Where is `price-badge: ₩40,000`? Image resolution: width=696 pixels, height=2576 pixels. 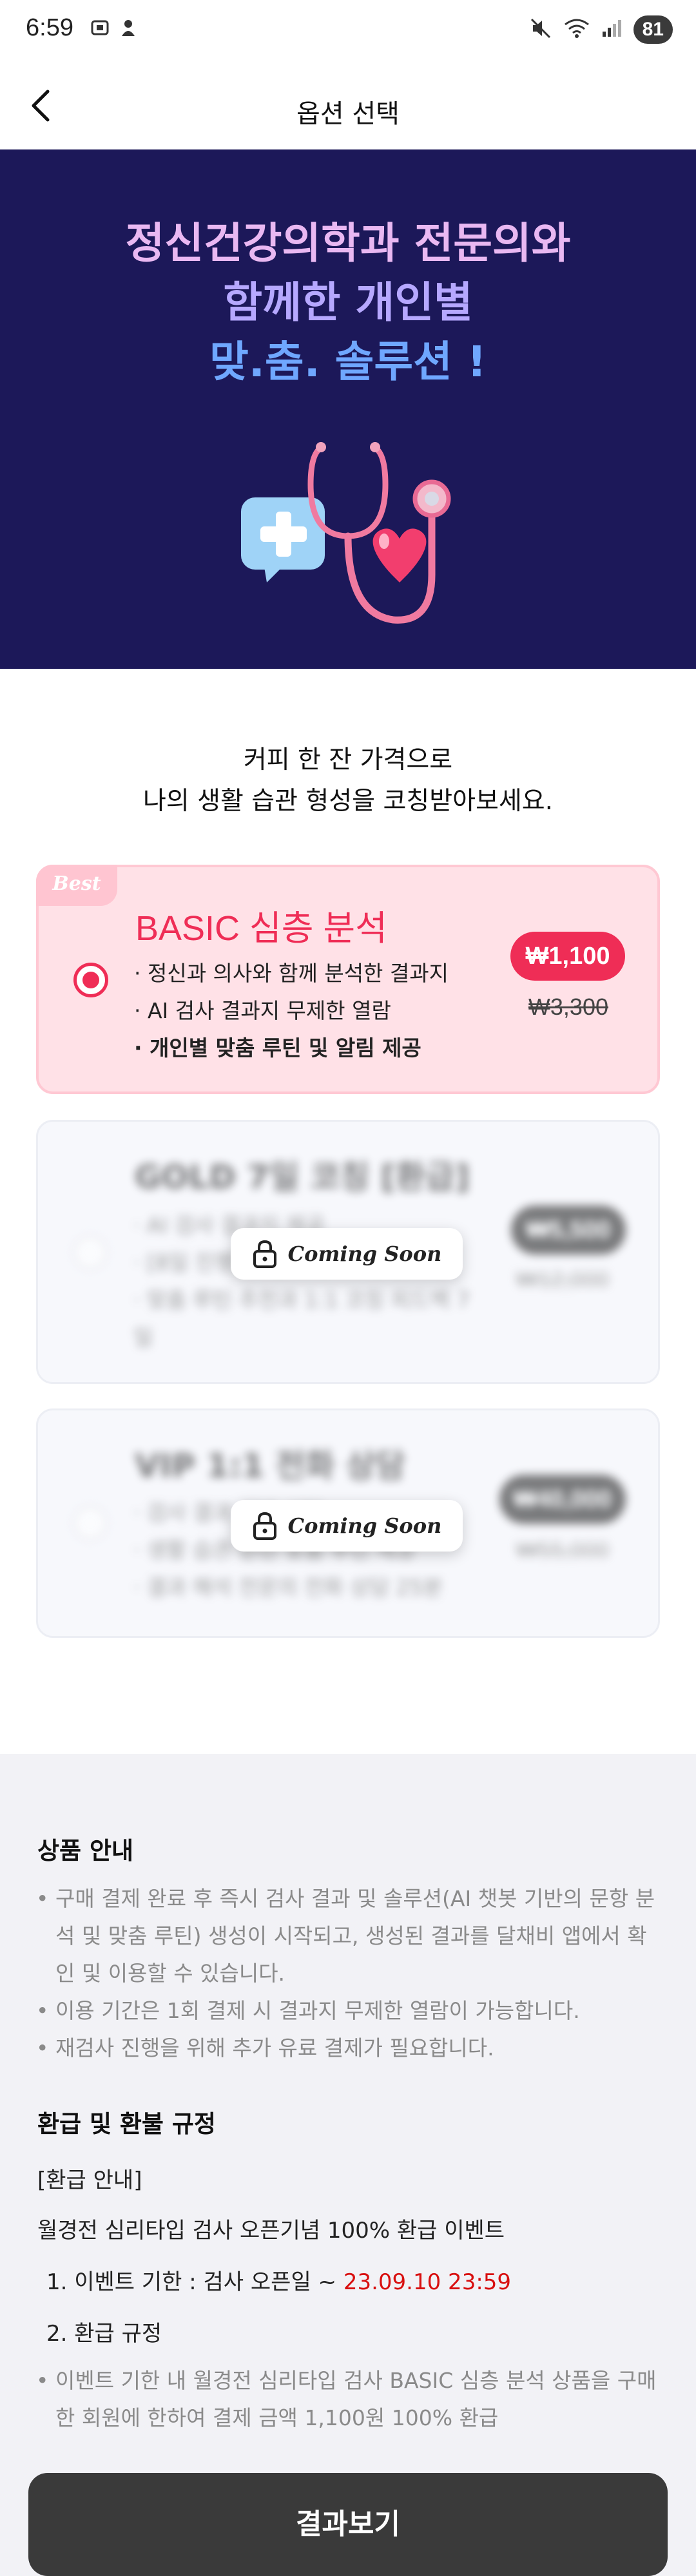 price-badge: ₩40,000 is located at coordinates (562, 1500).